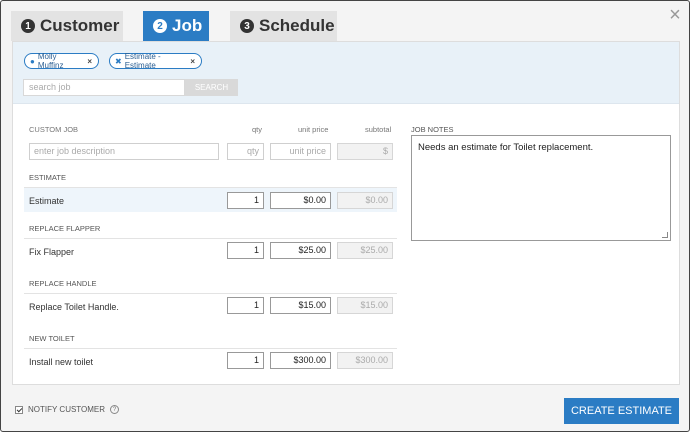  I want to click on unit-price-input: $300.00, so click(300, 360).